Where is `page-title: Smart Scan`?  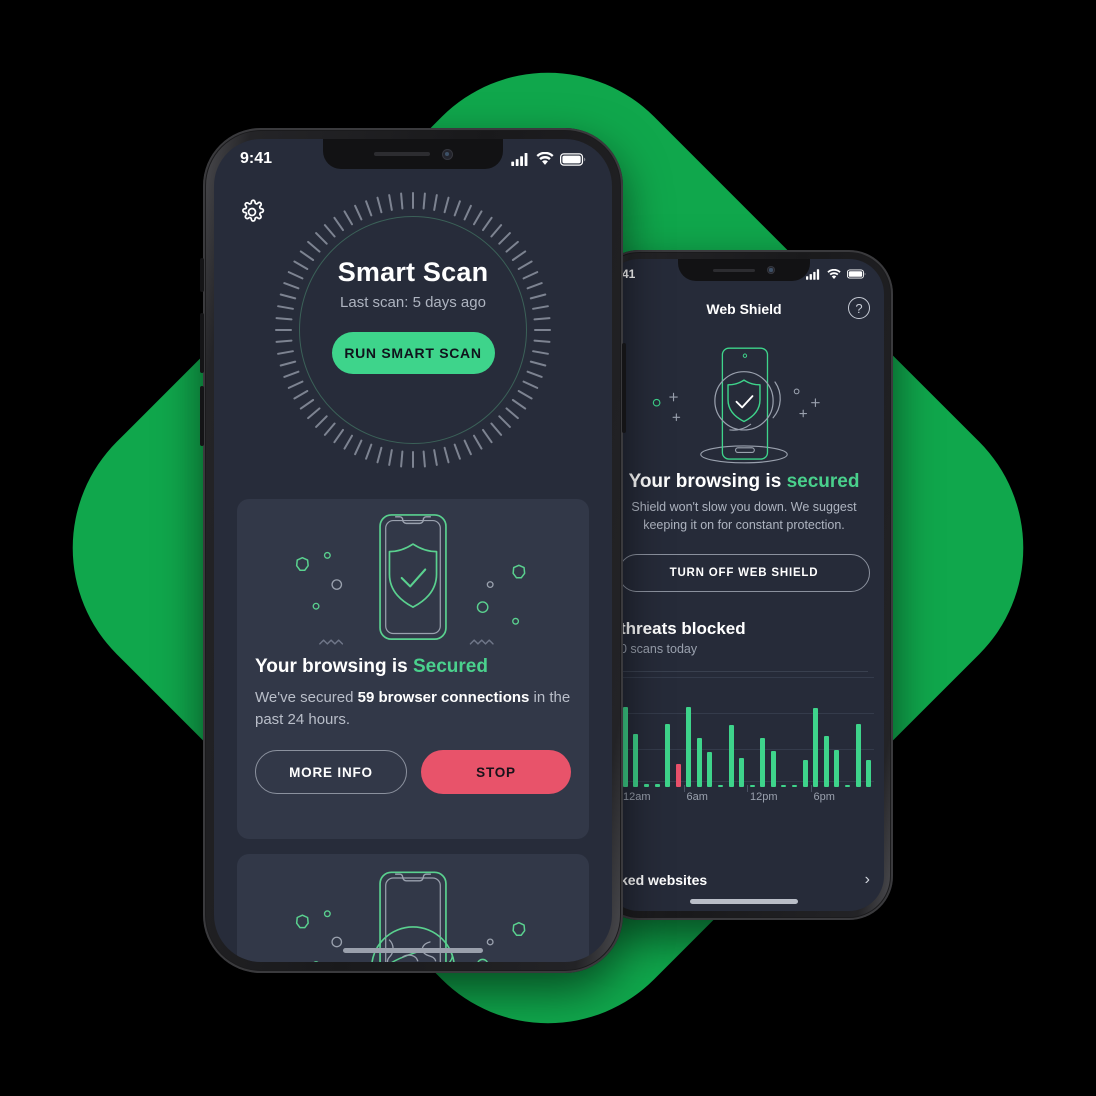
page-title: Smart Scan is located at coordinates (413, 272).